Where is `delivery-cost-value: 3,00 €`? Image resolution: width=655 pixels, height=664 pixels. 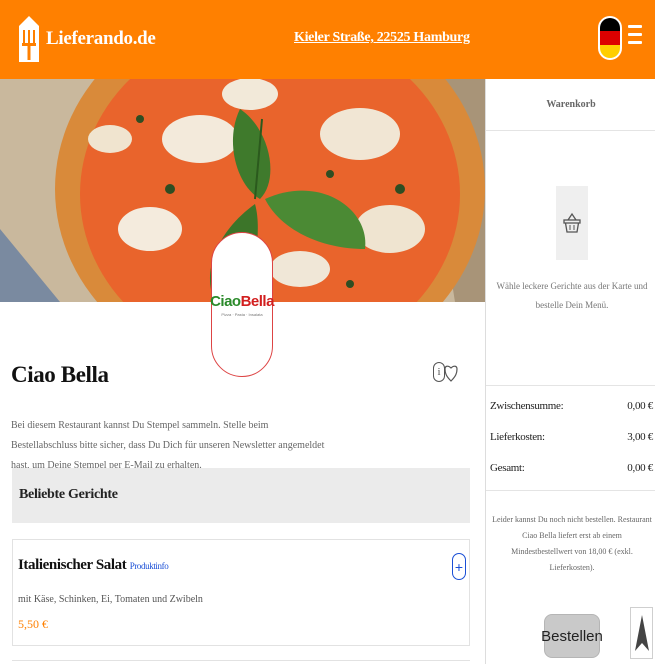 delivery-cost-value: 3,00 € is located at coordinates (640, 437).